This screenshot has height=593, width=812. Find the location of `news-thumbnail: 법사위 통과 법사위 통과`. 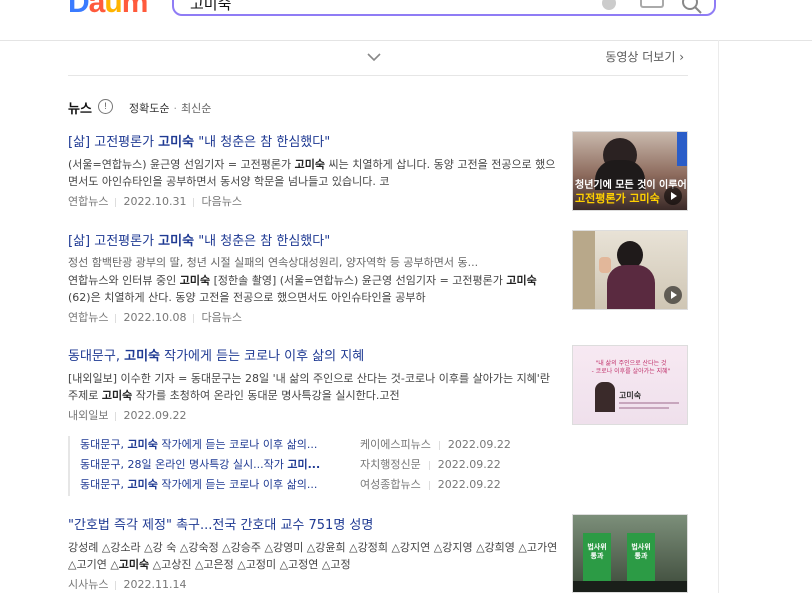

news-thumbnail: 법사위 통과 법사위 통과 is located at coordinates (630, 553).